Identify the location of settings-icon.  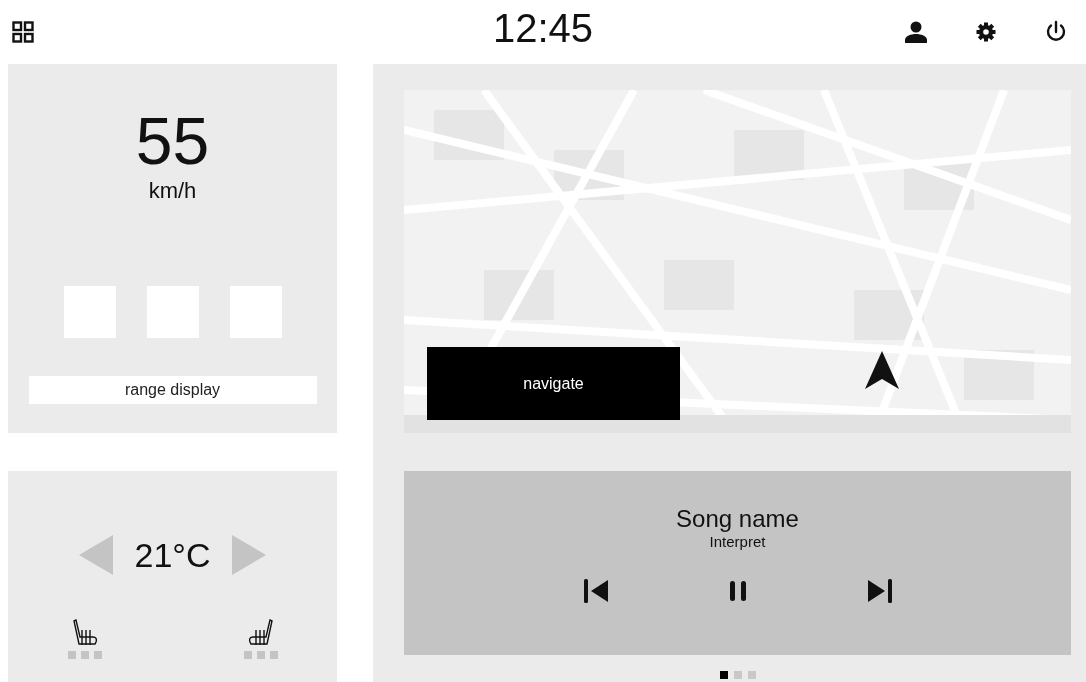
(986, 32).